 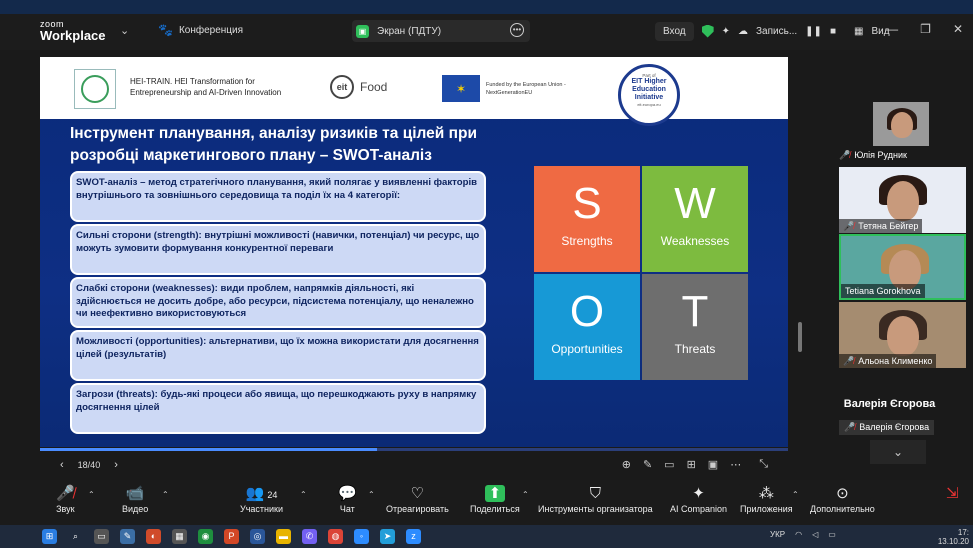 What do you see at coordinates (587, 241) in the screenshot?
I see `swot-s-word: Strengths` at bounding box center [587, 241].